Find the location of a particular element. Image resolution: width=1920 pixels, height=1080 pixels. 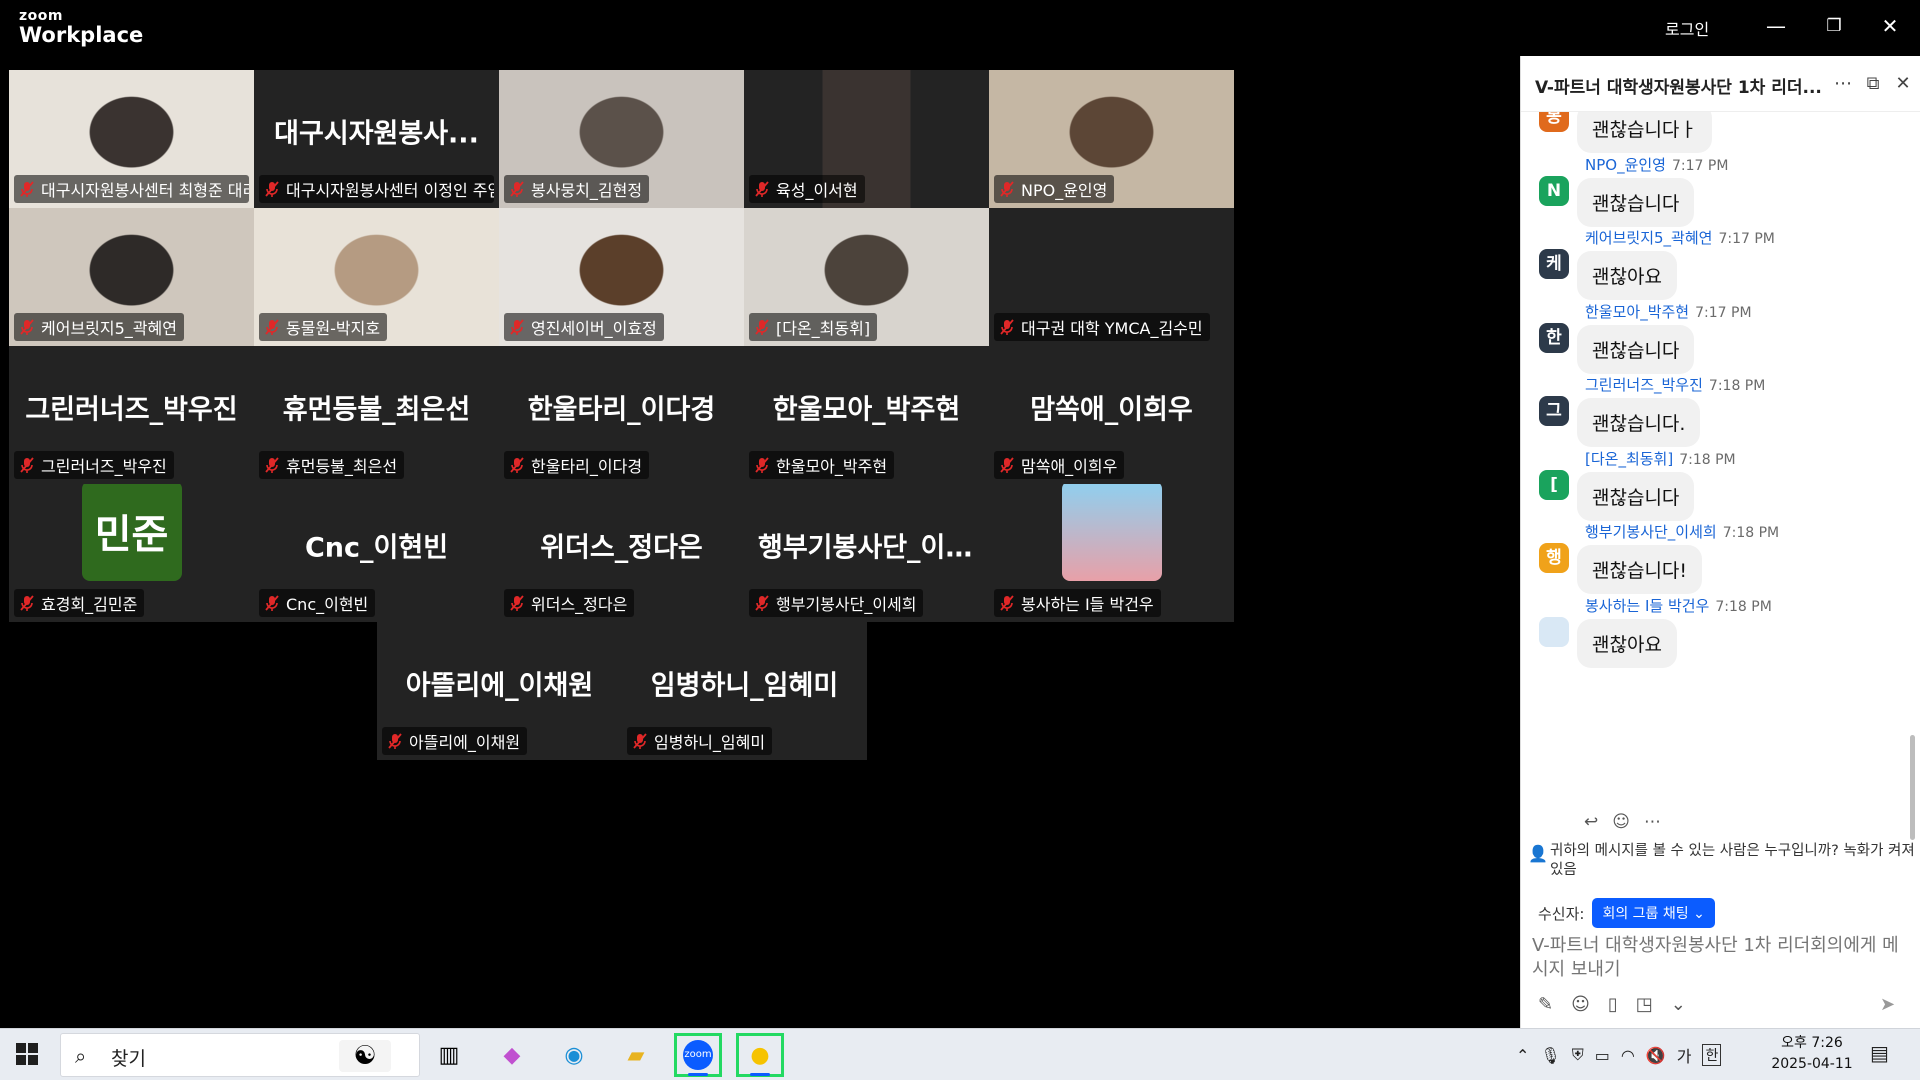

video-tile: 아뜰리에_이채원 아뜰리에_이채원 is located at coordinates (499, 691).